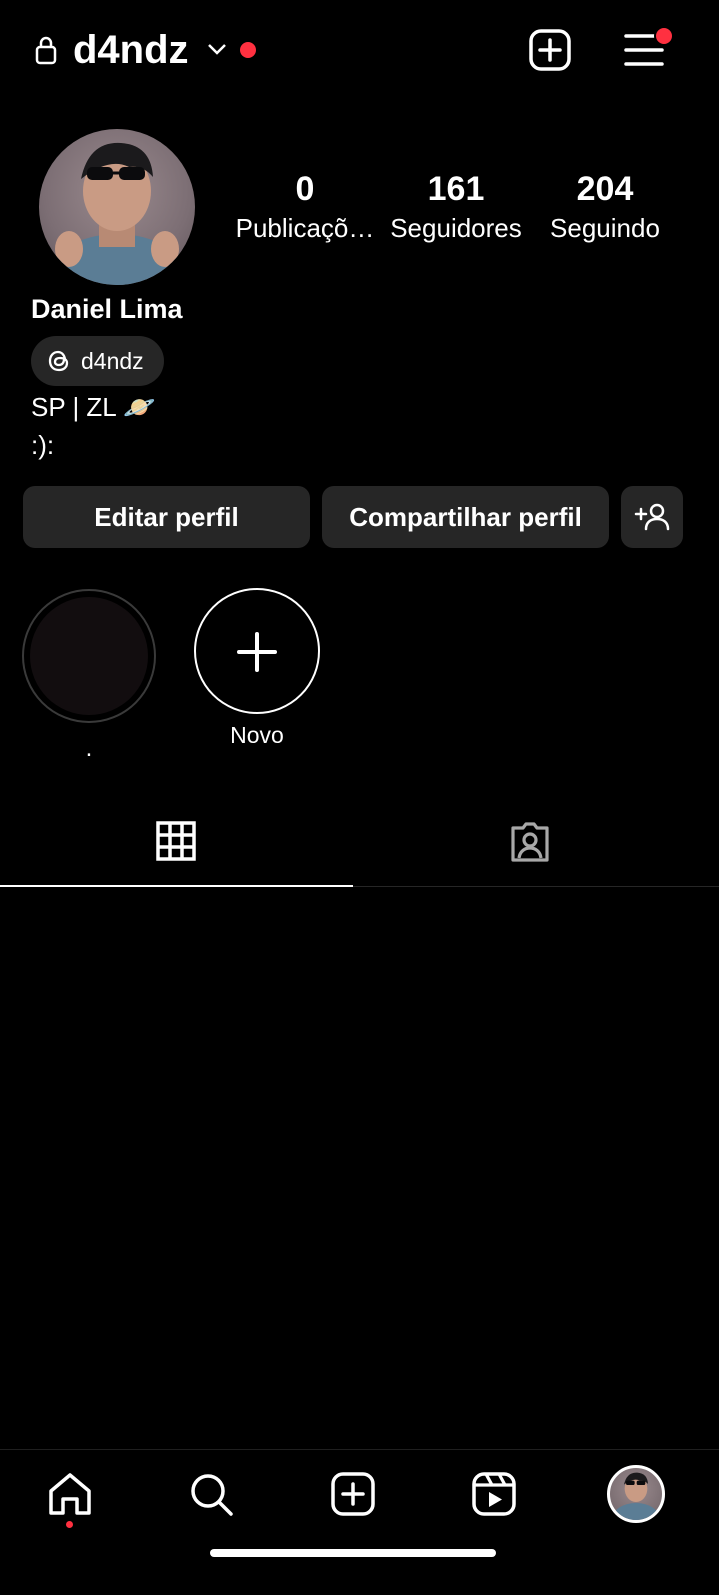 The width and height of the screenshot is (719, 1595). What do you see at coordinates (494, 1494) in the screenshot?
I see `reels-icon` at bounding box center [494, 1494].